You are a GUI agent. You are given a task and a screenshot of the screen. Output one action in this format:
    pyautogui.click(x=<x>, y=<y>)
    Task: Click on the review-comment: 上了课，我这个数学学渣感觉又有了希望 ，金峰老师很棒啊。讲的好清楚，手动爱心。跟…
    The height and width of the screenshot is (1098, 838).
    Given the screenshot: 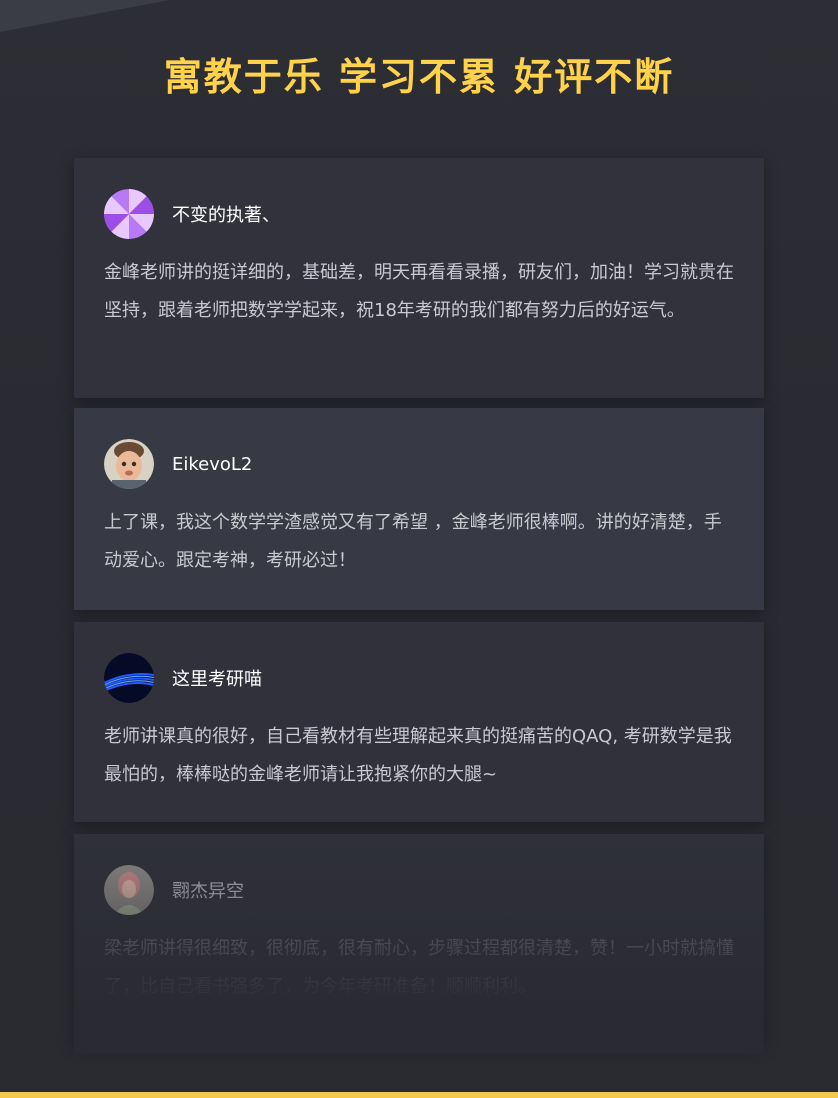 What is the action you would take?
    pyautogui.click(x=413, y=541)
    